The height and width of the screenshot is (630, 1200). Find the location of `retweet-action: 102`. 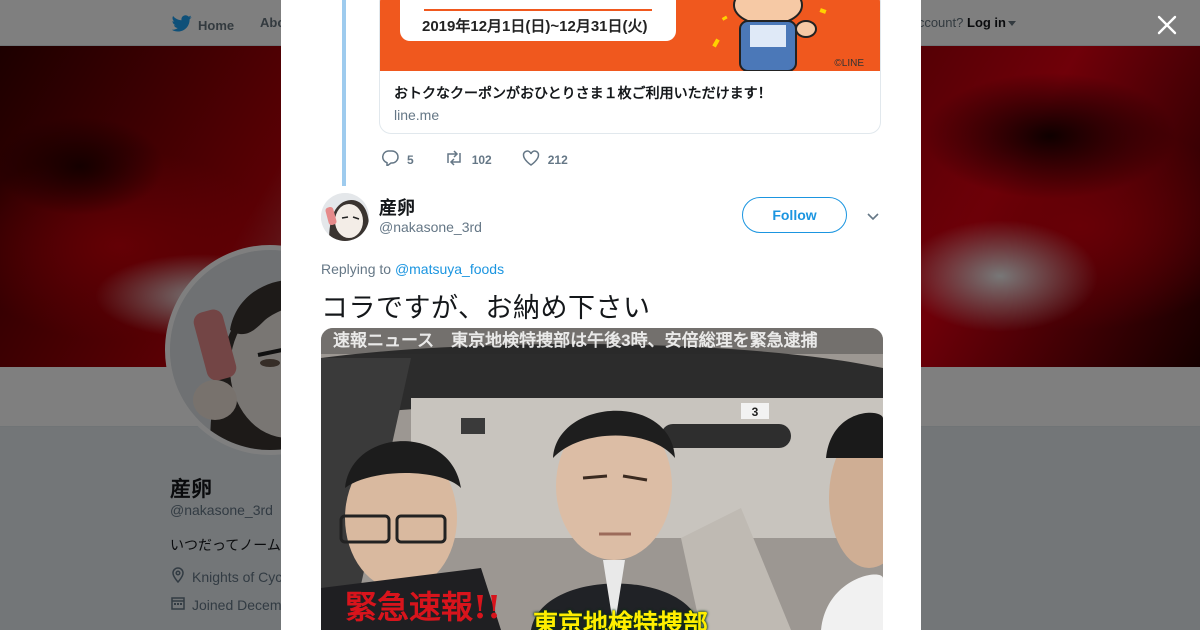

retweet-action: 102 is located at coordinates (468, 159).